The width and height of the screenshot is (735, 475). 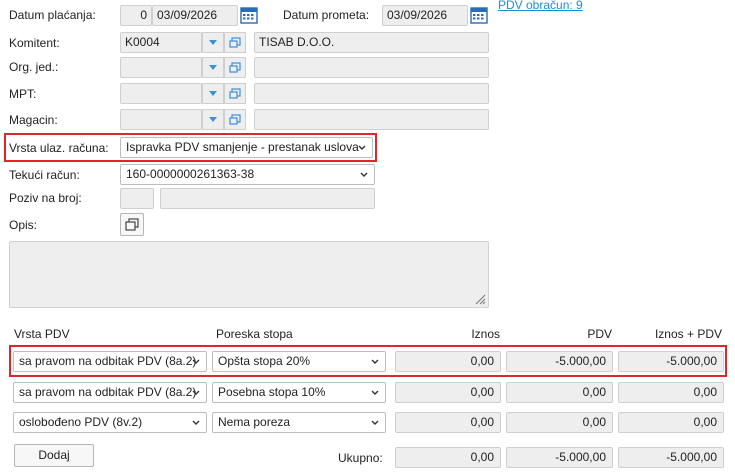 What do you see at coordinates (190, 174) in the screenshot?
I see `tekuci-racun-value: 160-0000000261363-38` at bounding box center [190, 174].